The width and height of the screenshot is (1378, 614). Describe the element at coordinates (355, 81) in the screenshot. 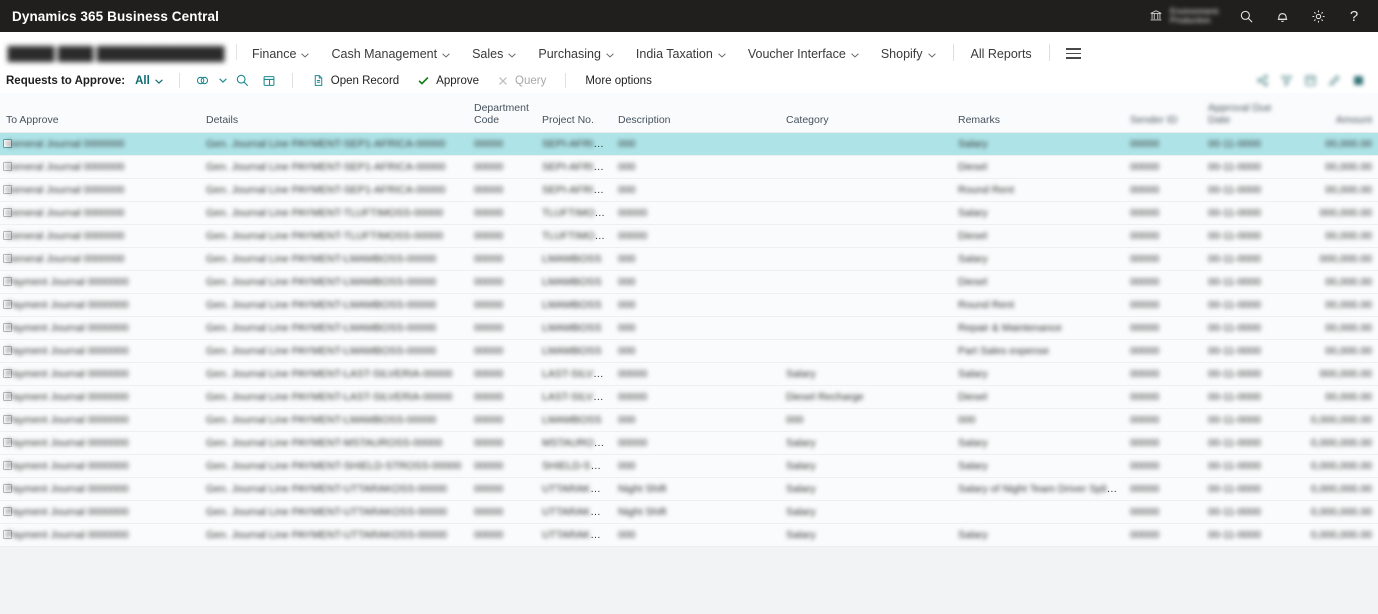

I see `open-record-button: Open Record` at that location.